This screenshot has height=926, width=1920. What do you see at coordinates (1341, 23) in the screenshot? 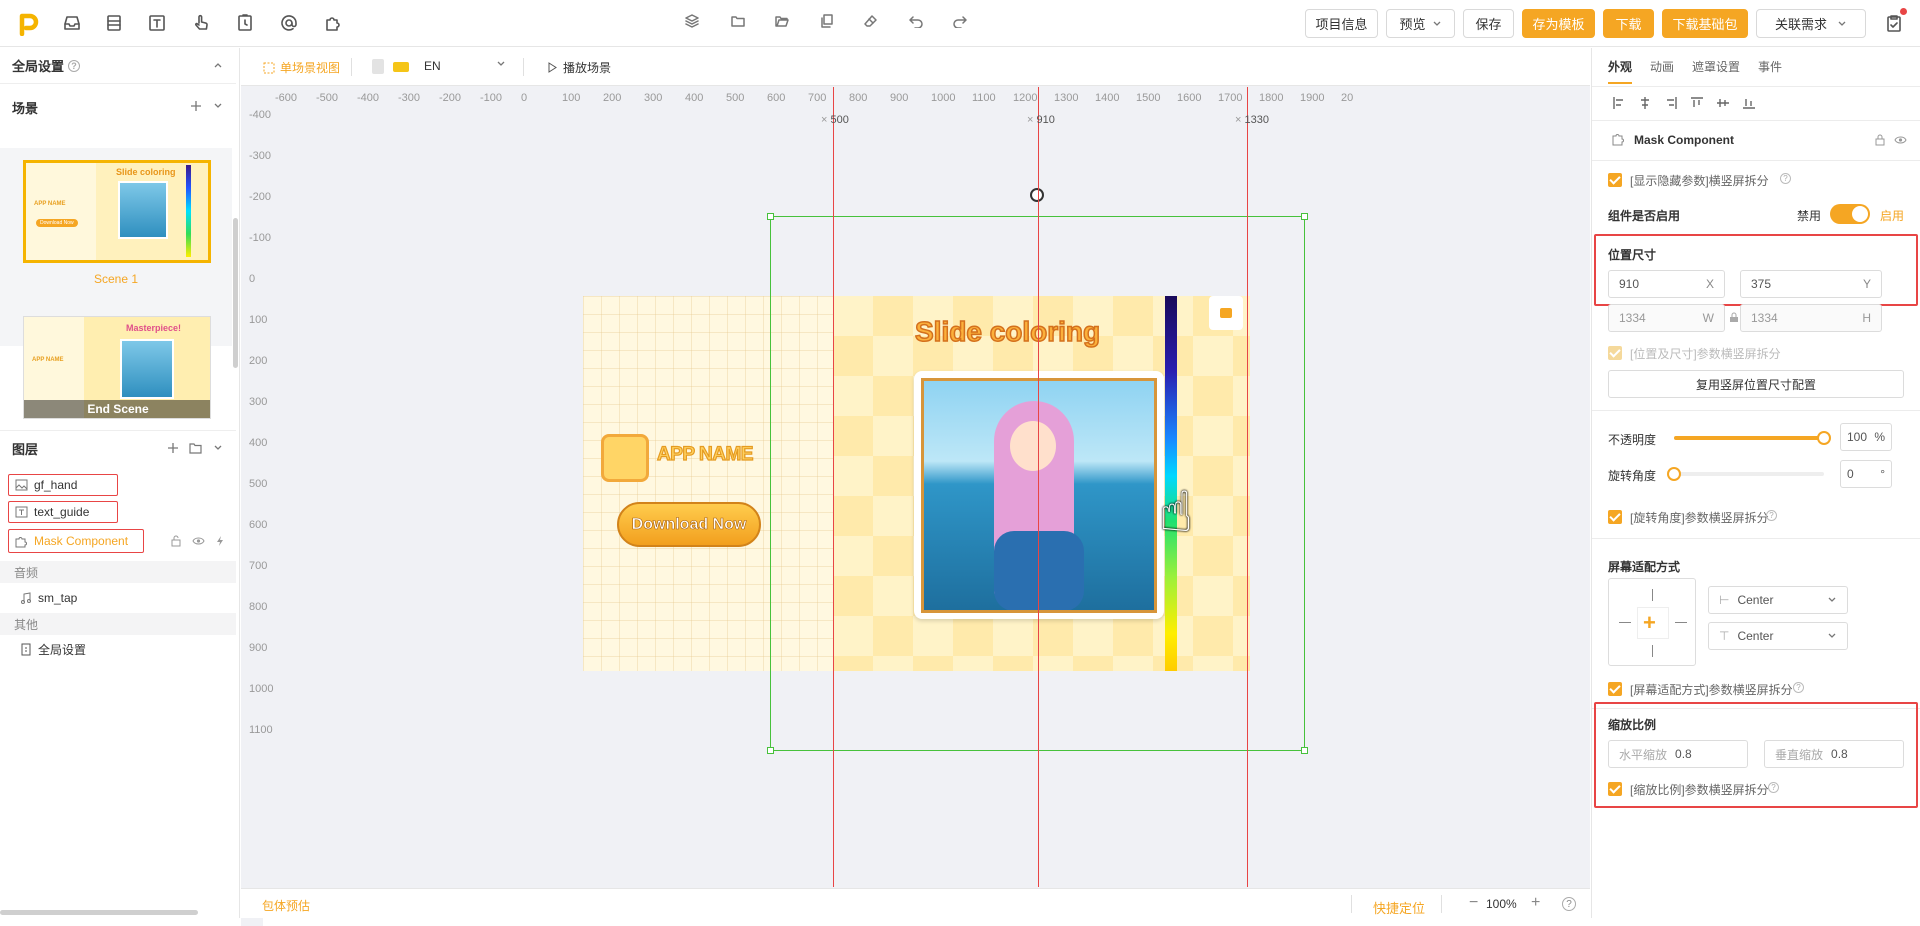
I see `project-info-button: 项目信息` at bounding box center [1341, 23].